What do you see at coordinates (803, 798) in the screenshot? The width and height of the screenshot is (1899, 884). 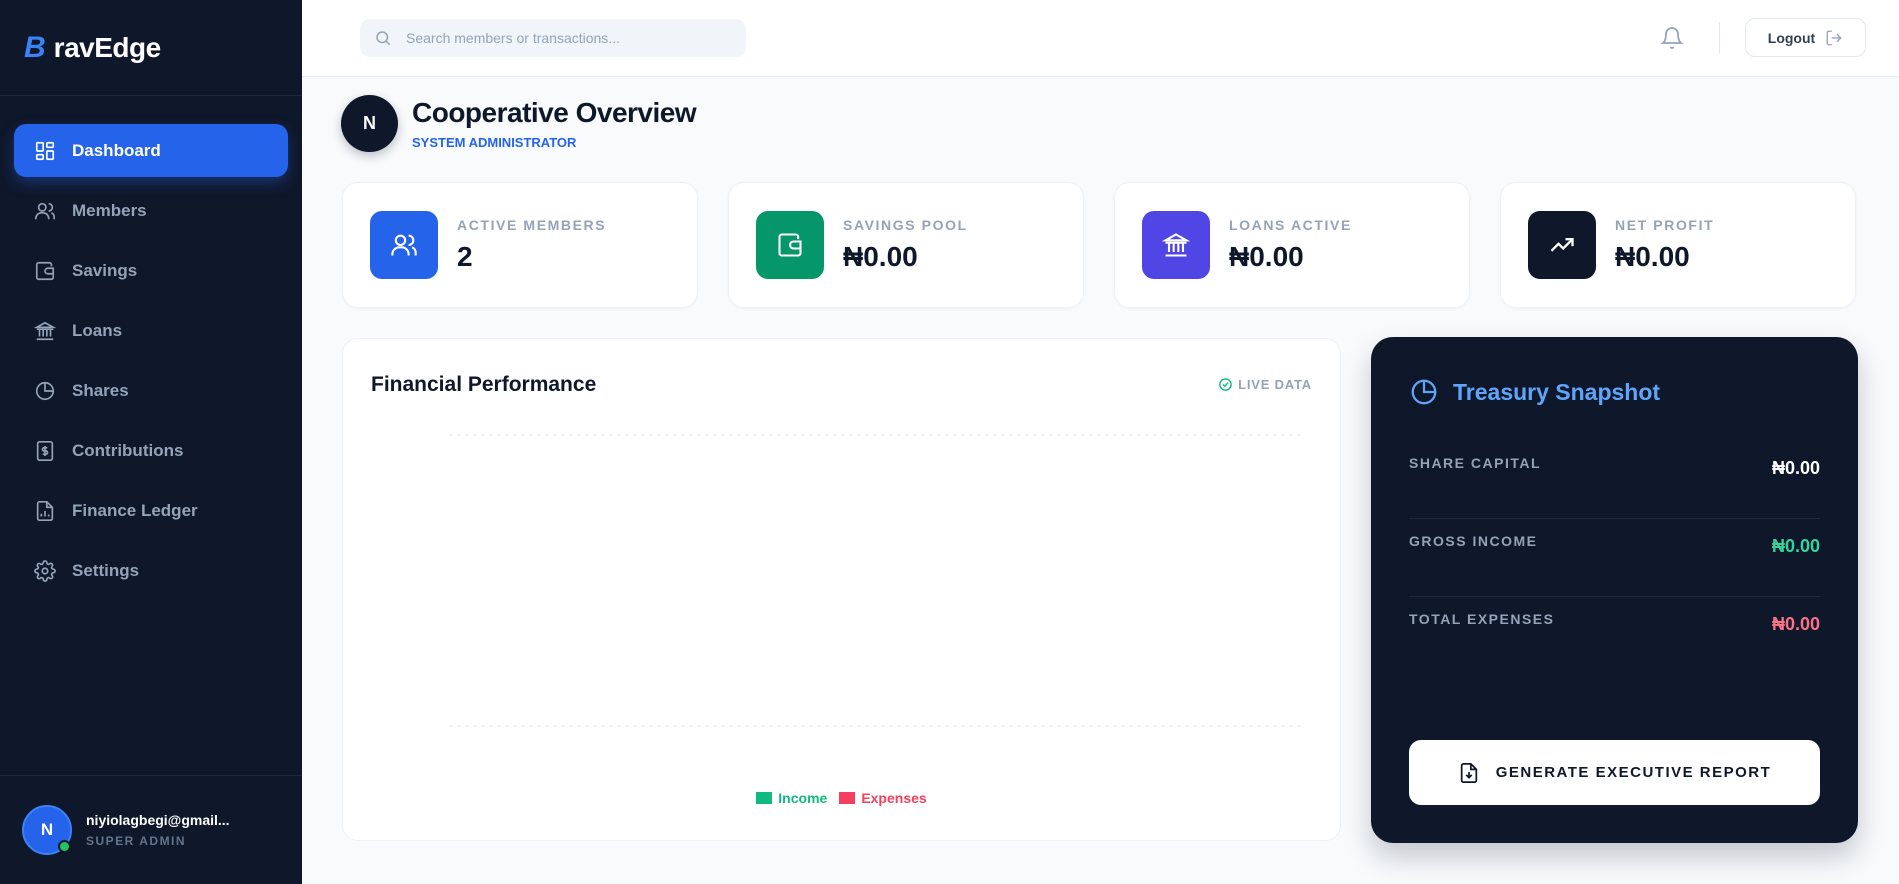 I see `legend-label-income: Income` at bounding box center [803, 798].